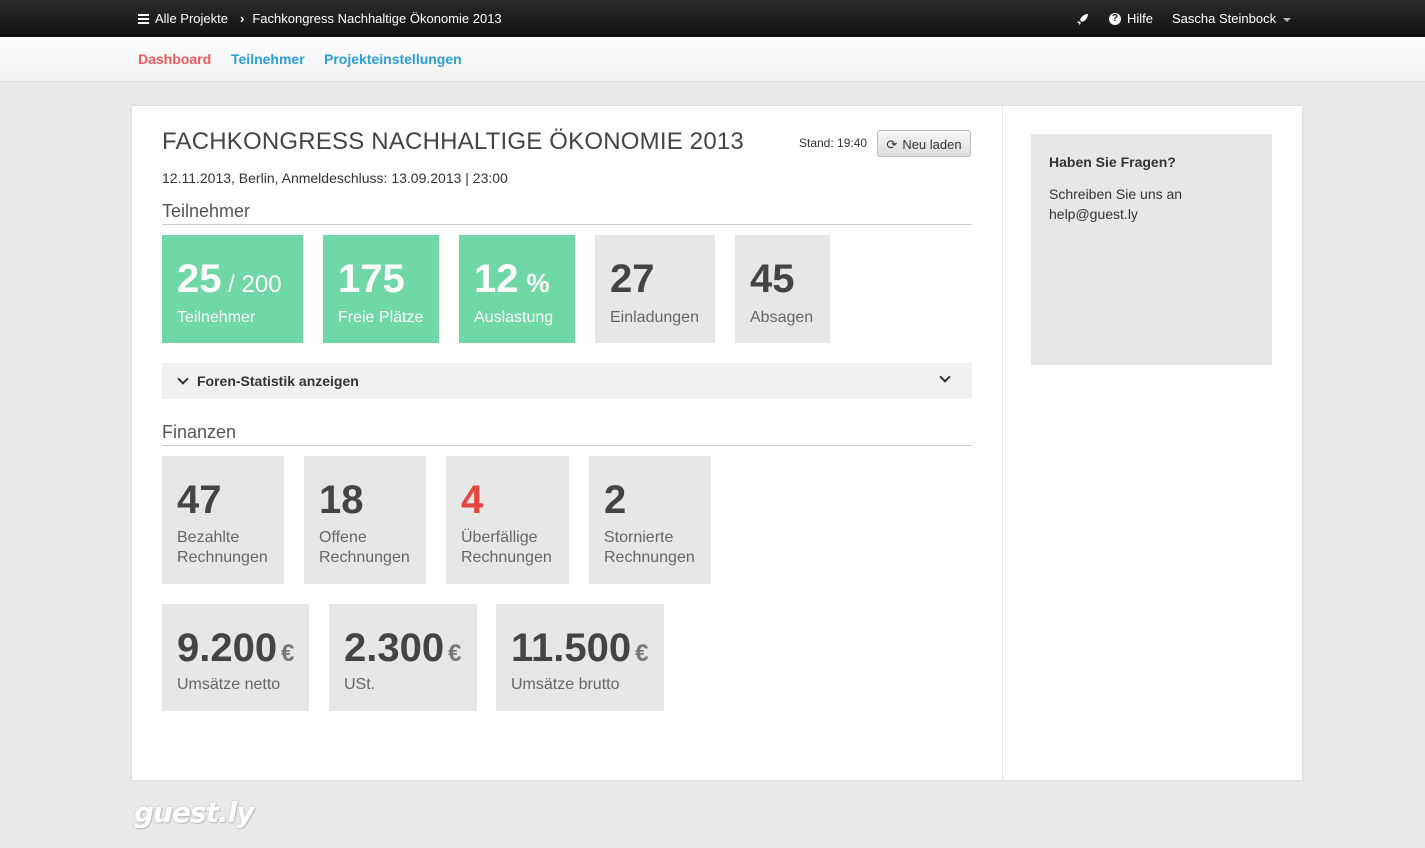 This screenshot has width=1425, height=848. Describe the element at coordinates (1115, 18) in the screenshot. I see `question-circle-icon: ?` at that location.